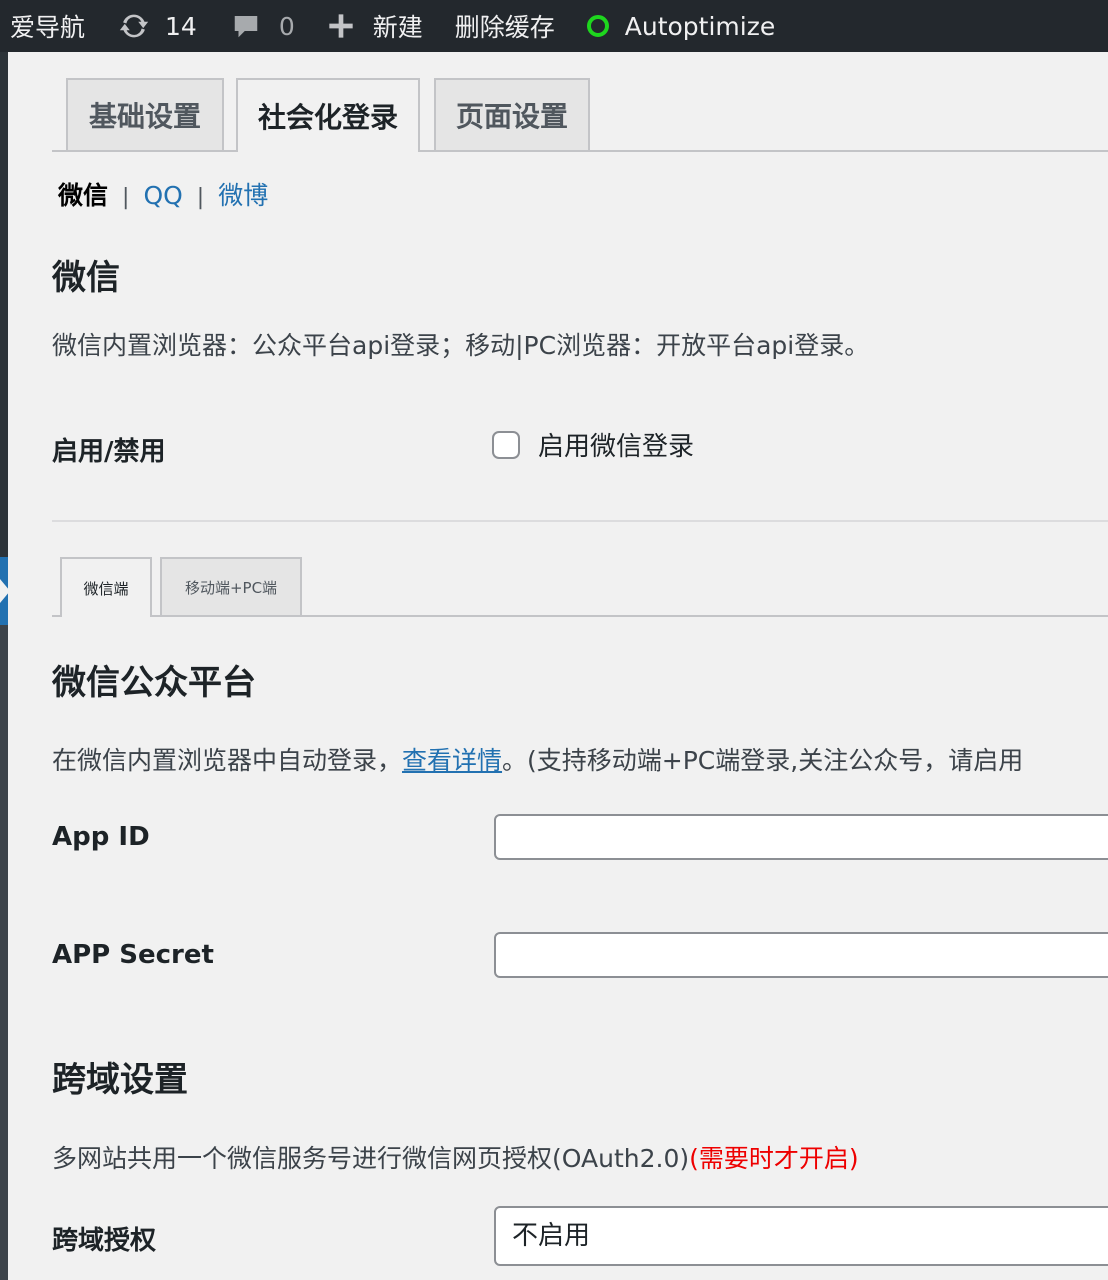 Image resolution: width=1108 pixels, height=1280 pixels. I want to click on tab-page-settings: 页面设置, so click(512, 114).